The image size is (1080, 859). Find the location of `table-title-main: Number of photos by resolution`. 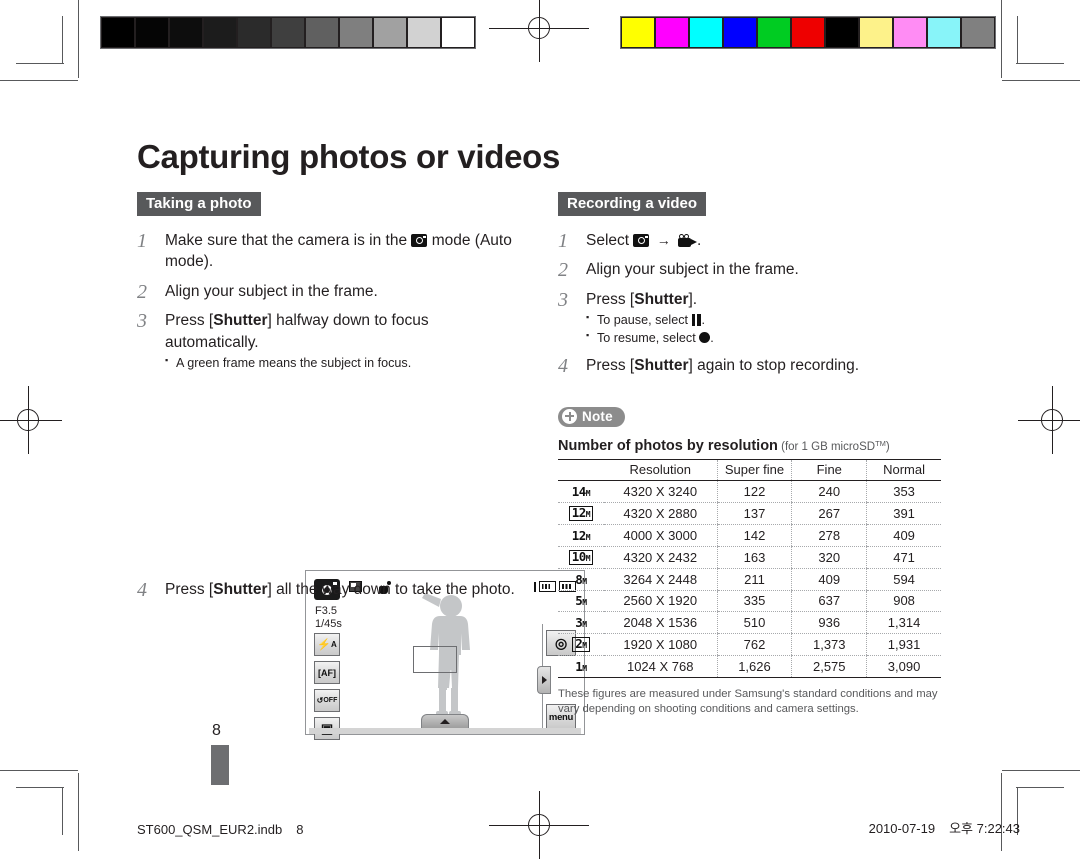

table-title-main: Number of photos by resolution is located at coordinates (668, 445).